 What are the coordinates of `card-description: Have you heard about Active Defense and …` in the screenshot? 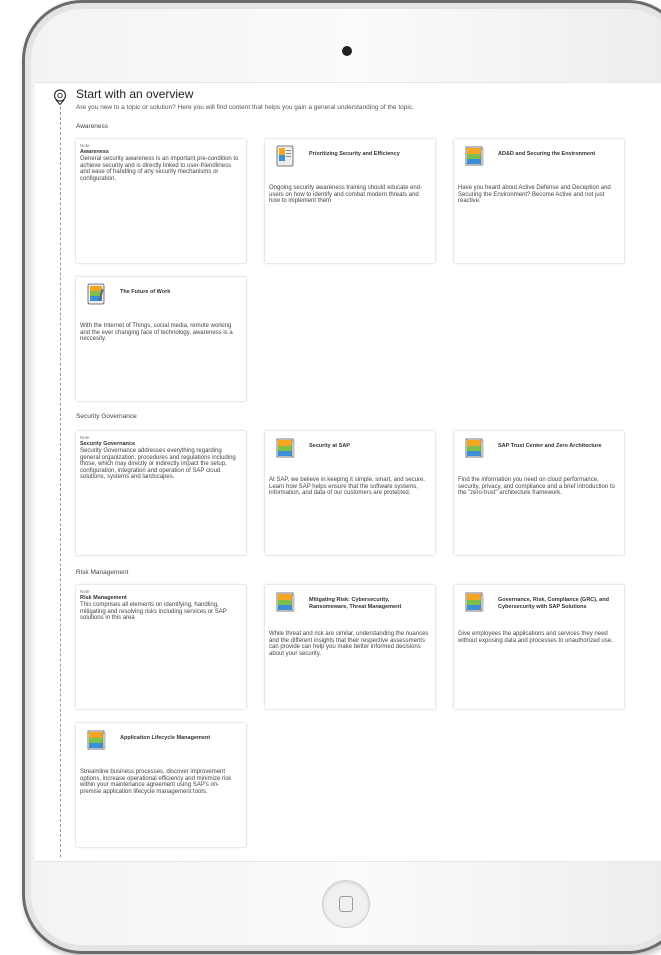 It's located at (534, 195).